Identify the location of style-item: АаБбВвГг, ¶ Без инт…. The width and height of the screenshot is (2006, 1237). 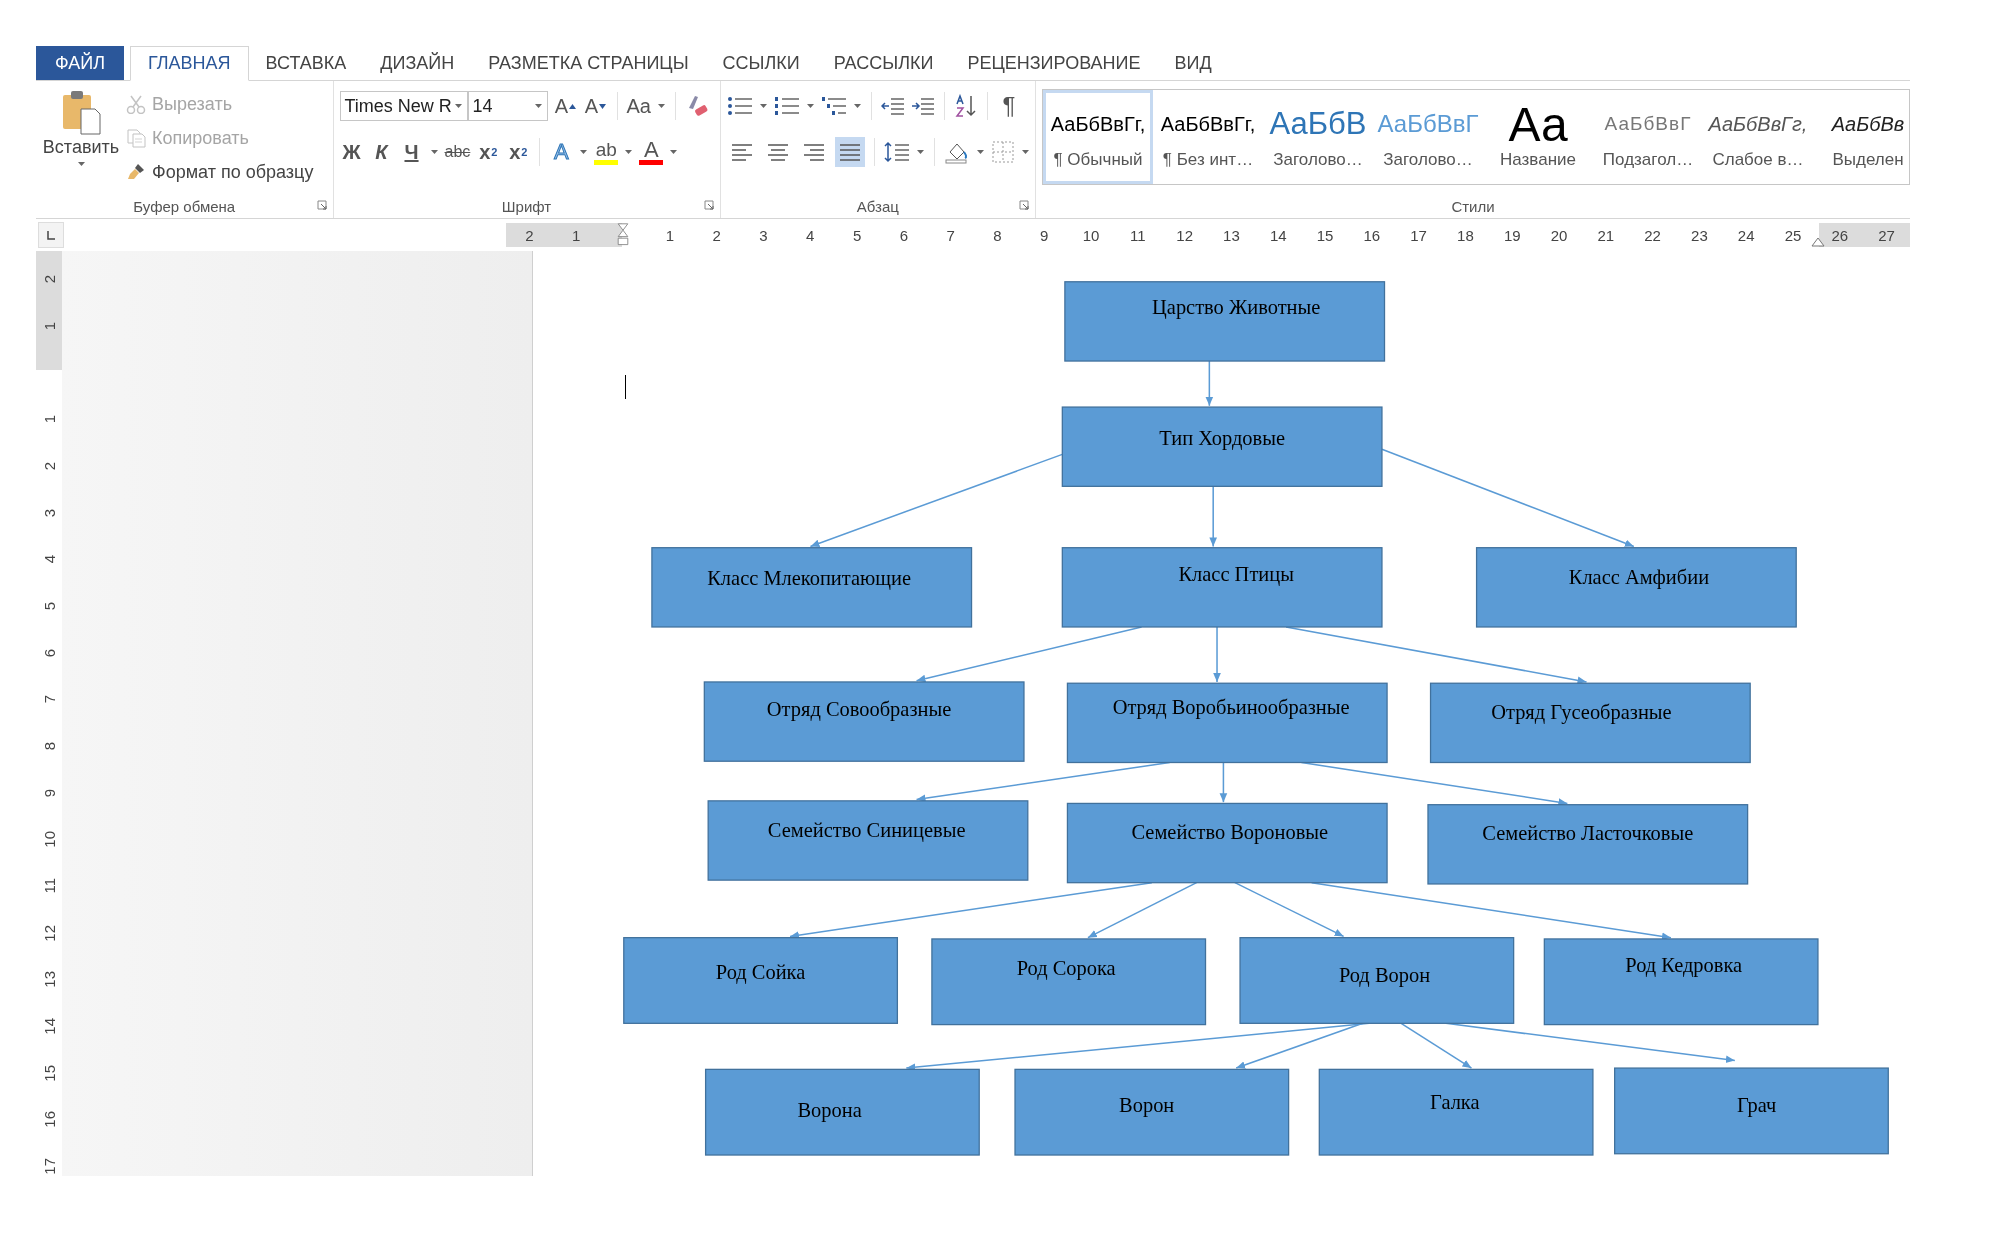
(1208, 137).